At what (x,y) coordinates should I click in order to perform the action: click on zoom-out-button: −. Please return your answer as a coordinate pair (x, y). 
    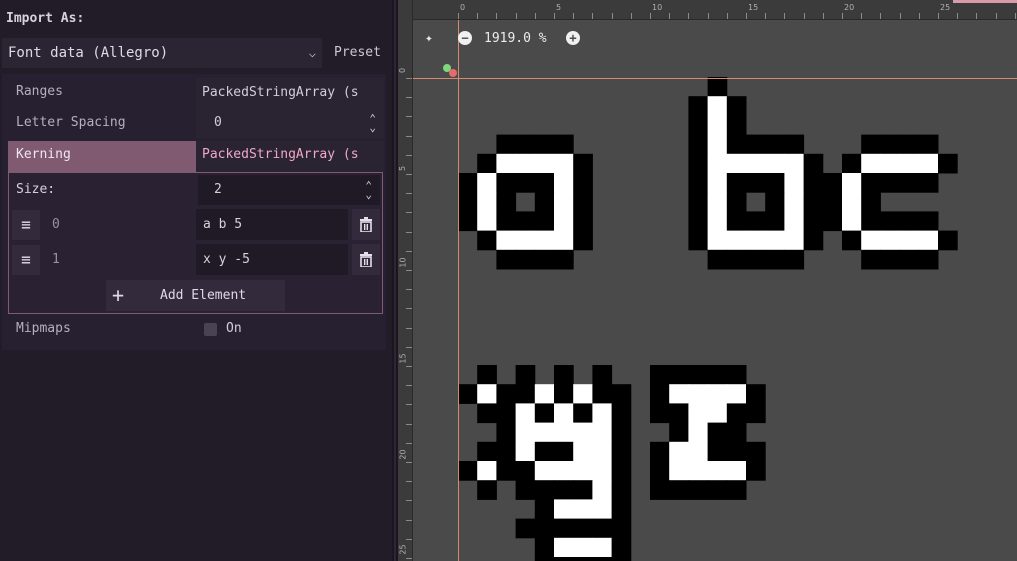
    Looking at the image, I should click on (465, 38).